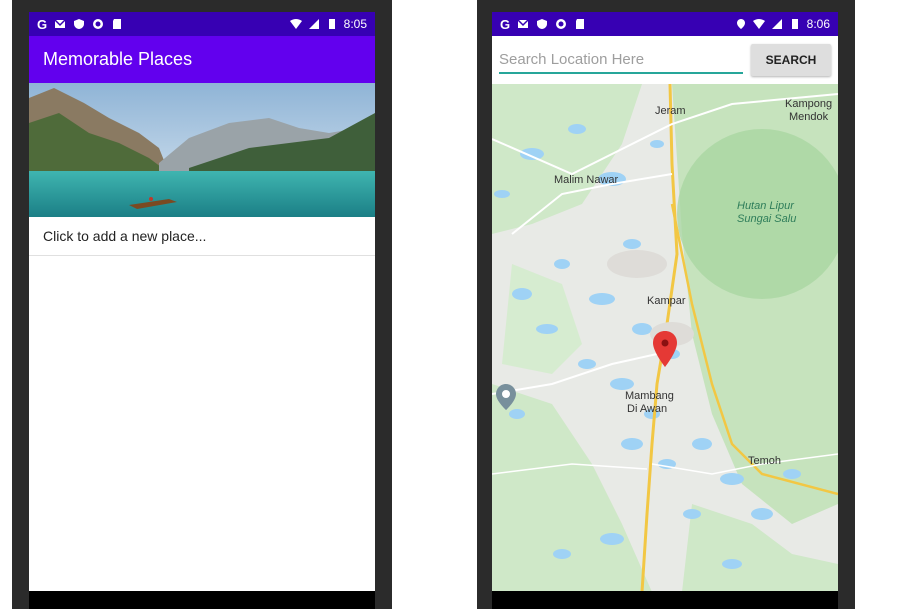 The height and width of the screenshot is (609, 898). Describe the element at coordinates (586, 180) in the screenshot. I see `map-label-malim-nawar: Malim Nawar` at that location.